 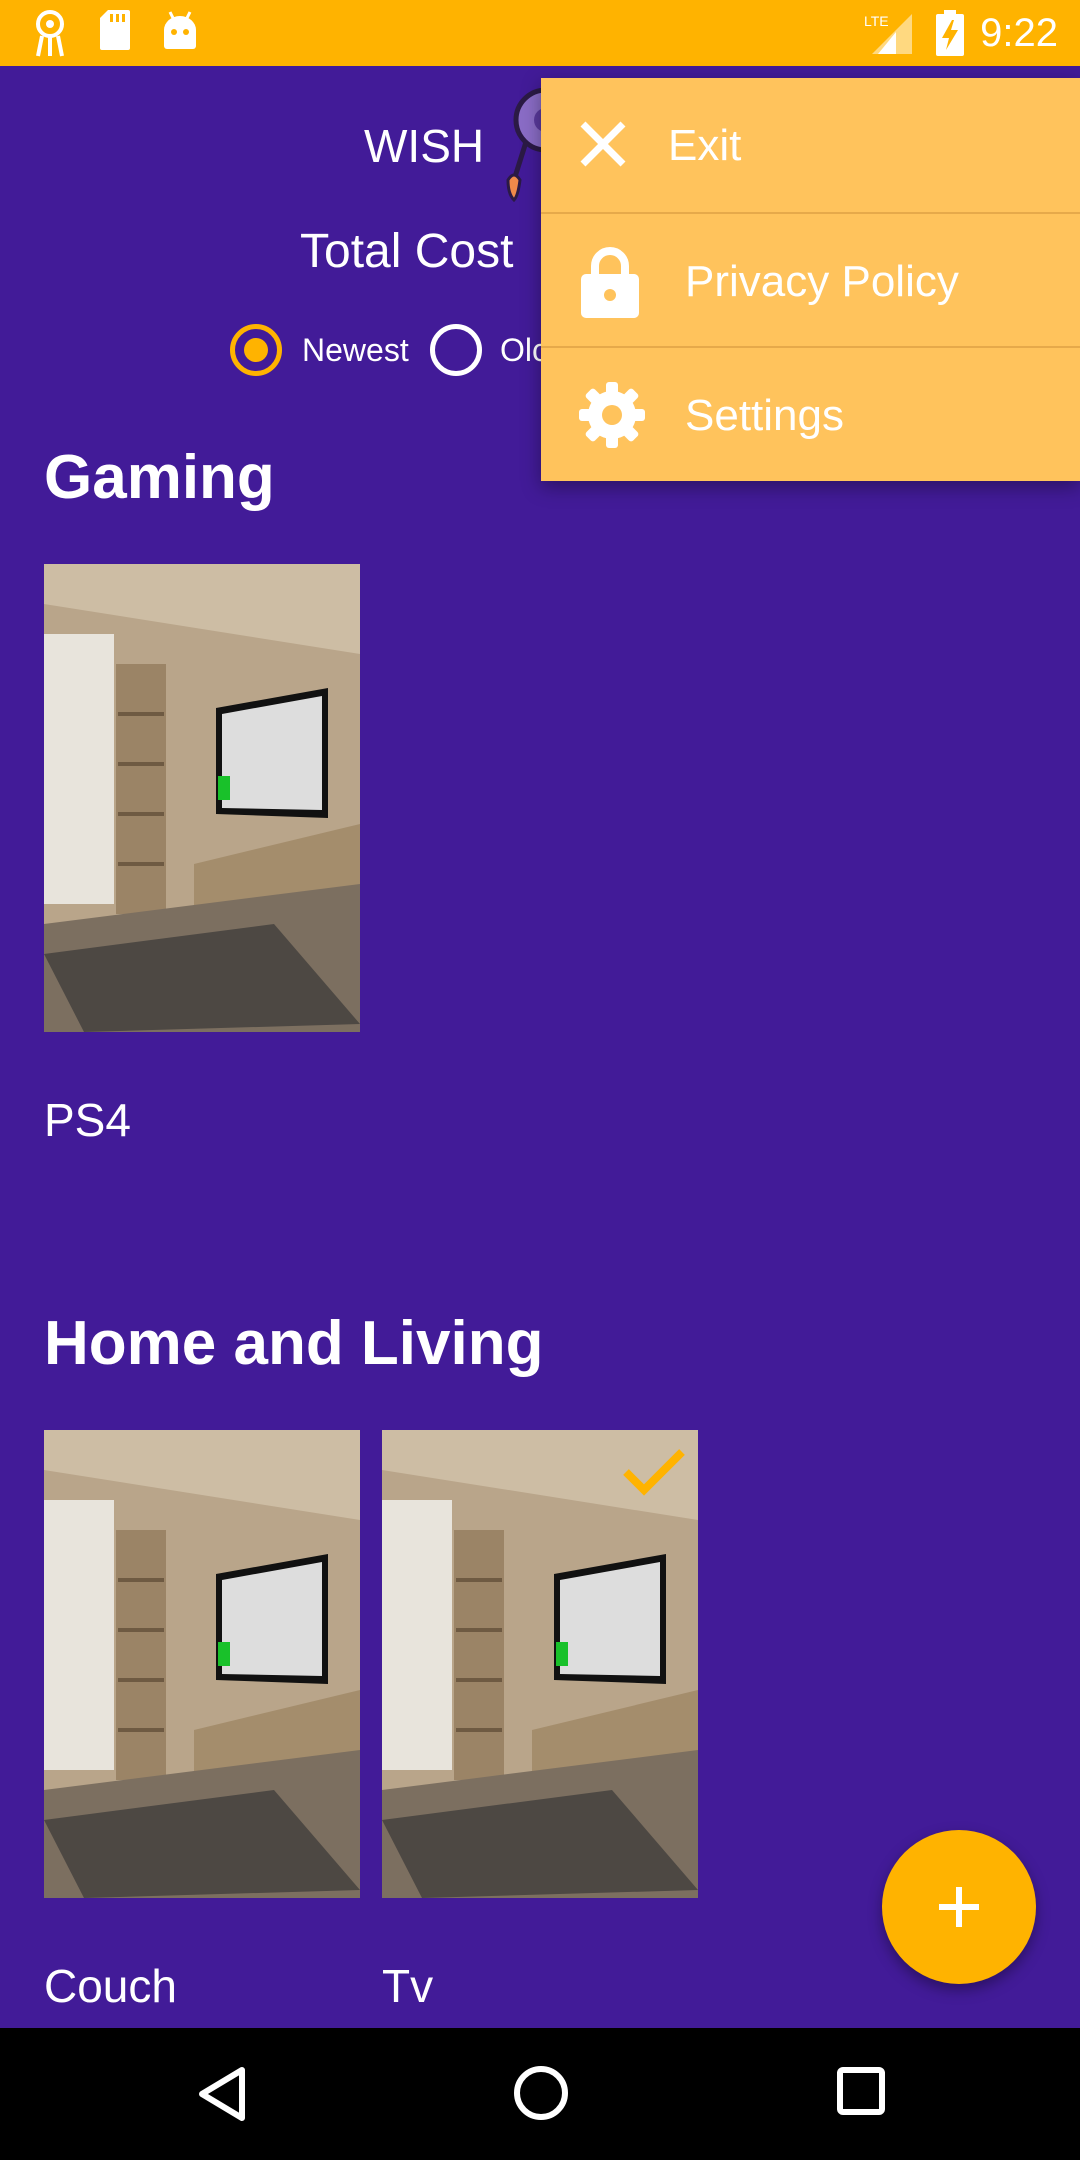 What do you see at coordinates (1019, 33) in the screenshot?
I see `status-time: 9:22` at bounding box center [1019, 33].